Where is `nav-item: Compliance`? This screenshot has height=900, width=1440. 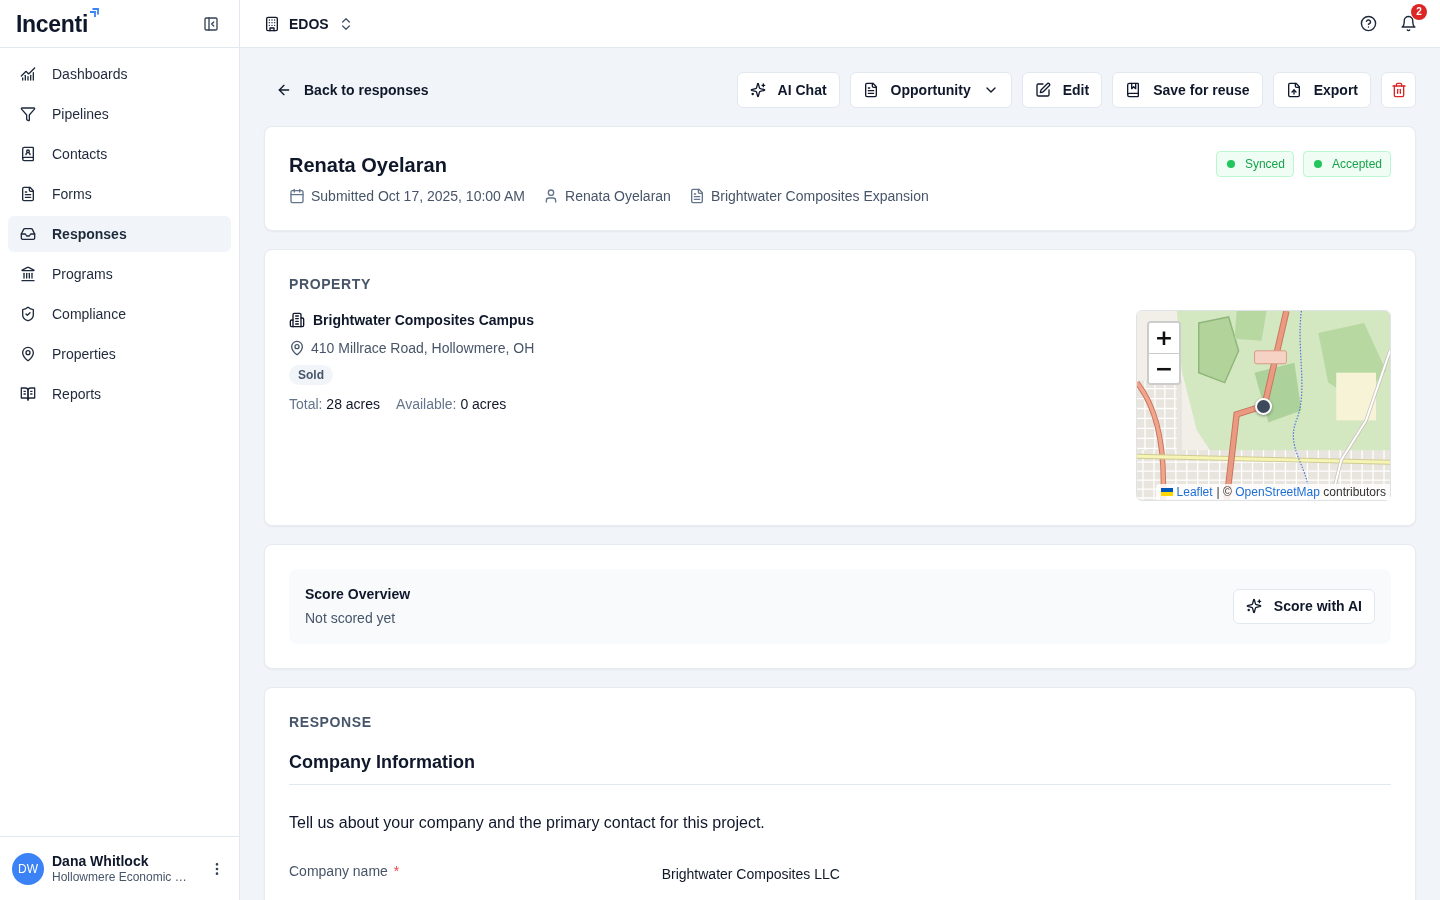 nav-item: Compliance is located at coordinates (119, 314).